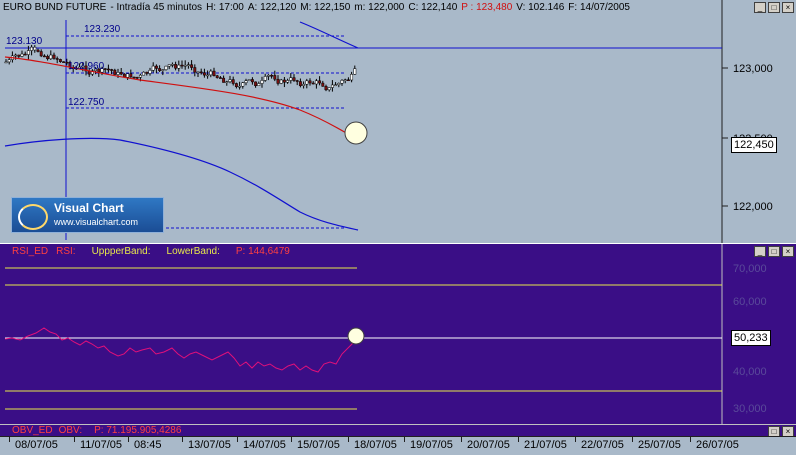 This screenshot has width=796, height=455. I want to click on date-label: 14/07/05, so click(264, 445).